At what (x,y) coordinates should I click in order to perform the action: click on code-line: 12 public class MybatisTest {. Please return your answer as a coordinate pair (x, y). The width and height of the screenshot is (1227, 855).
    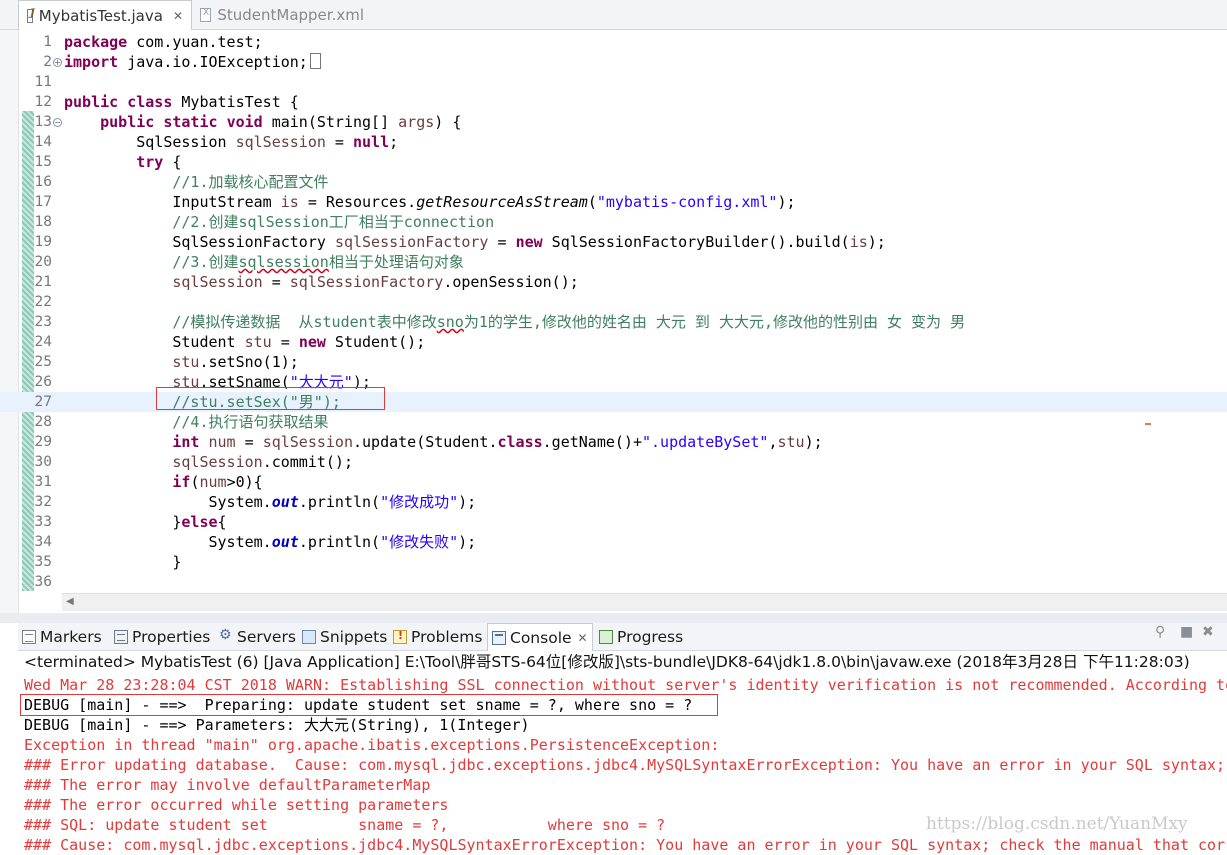
    Looking at the image, I should click on (613, 102).